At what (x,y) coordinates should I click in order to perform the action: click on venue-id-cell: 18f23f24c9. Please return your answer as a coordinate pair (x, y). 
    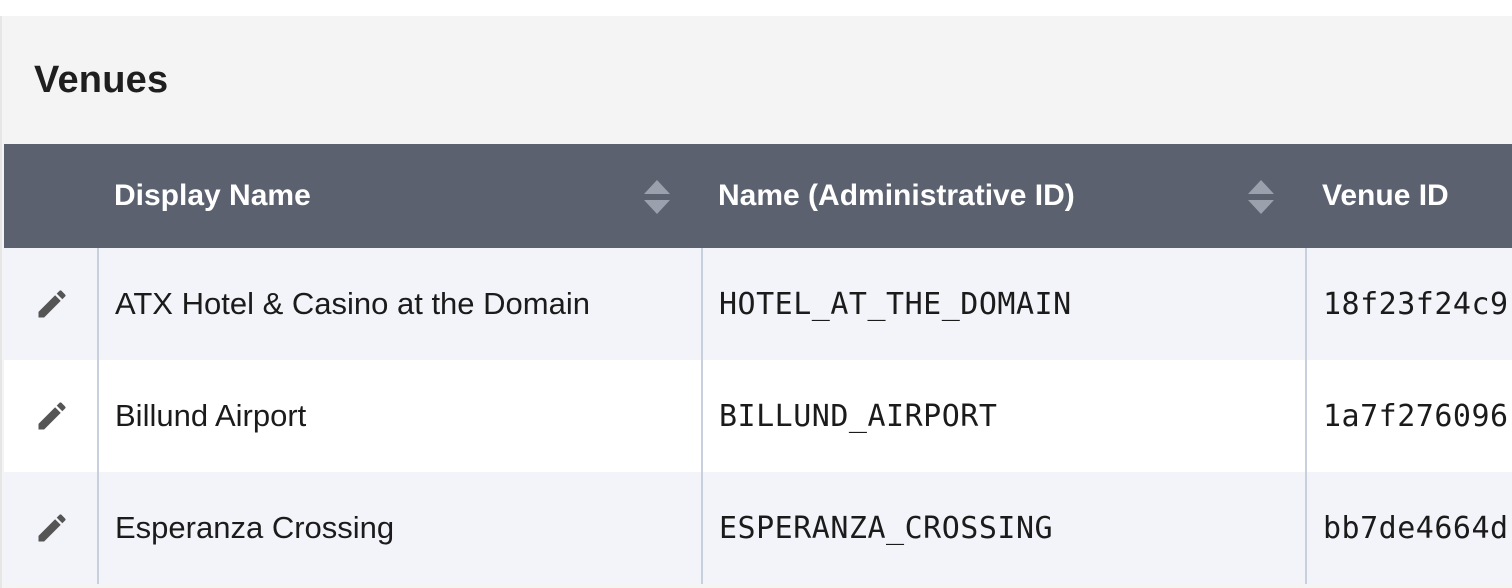
    Looking at the image, I should click on (1408, 304).